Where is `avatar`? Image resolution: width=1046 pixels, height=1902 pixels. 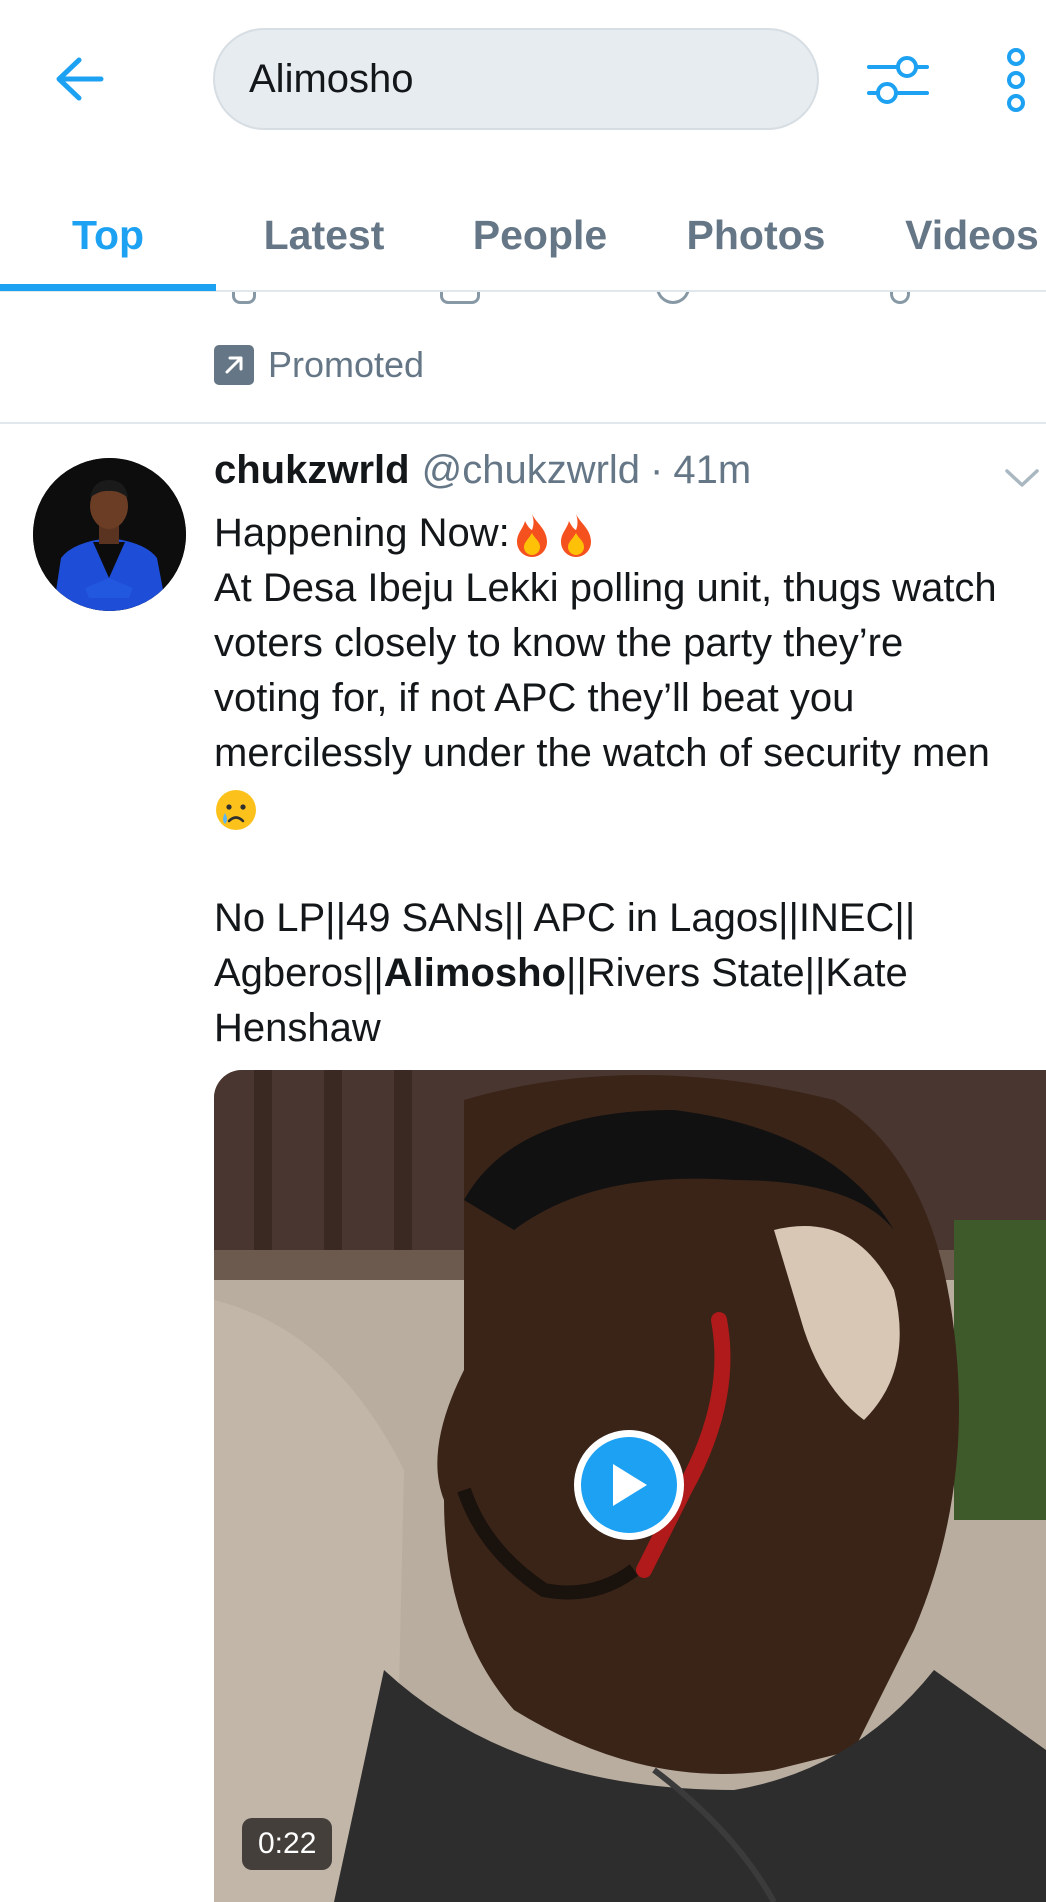 avatar is located at coordinates (109, 534).